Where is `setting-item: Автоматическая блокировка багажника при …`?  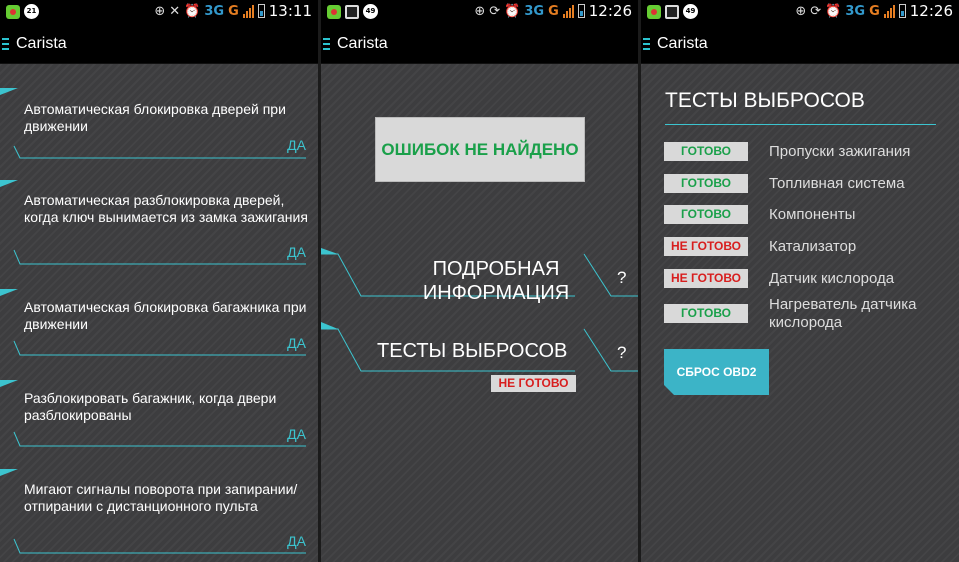
setting-item: Автоматическая блокировка багажника при … is located at coordinates (159, 324).